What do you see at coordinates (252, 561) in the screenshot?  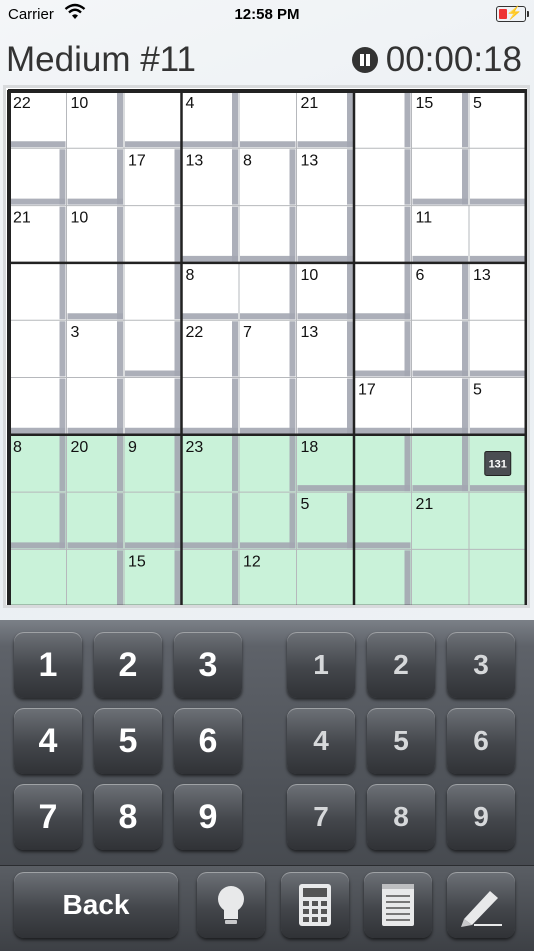 I see `cage-sum: 12` at bounding box center [252, 561].